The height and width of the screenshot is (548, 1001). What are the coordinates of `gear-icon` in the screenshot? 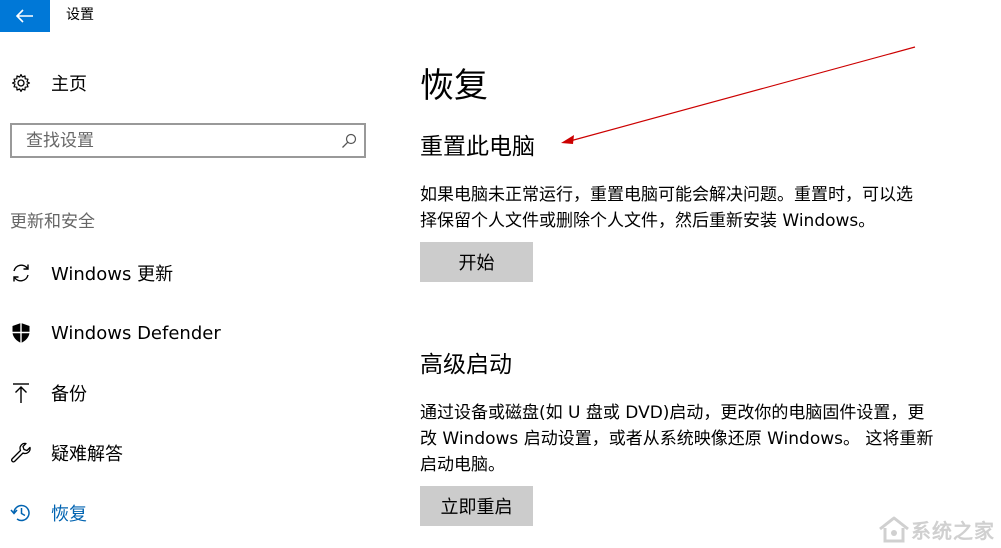 It's located at (21, 83).